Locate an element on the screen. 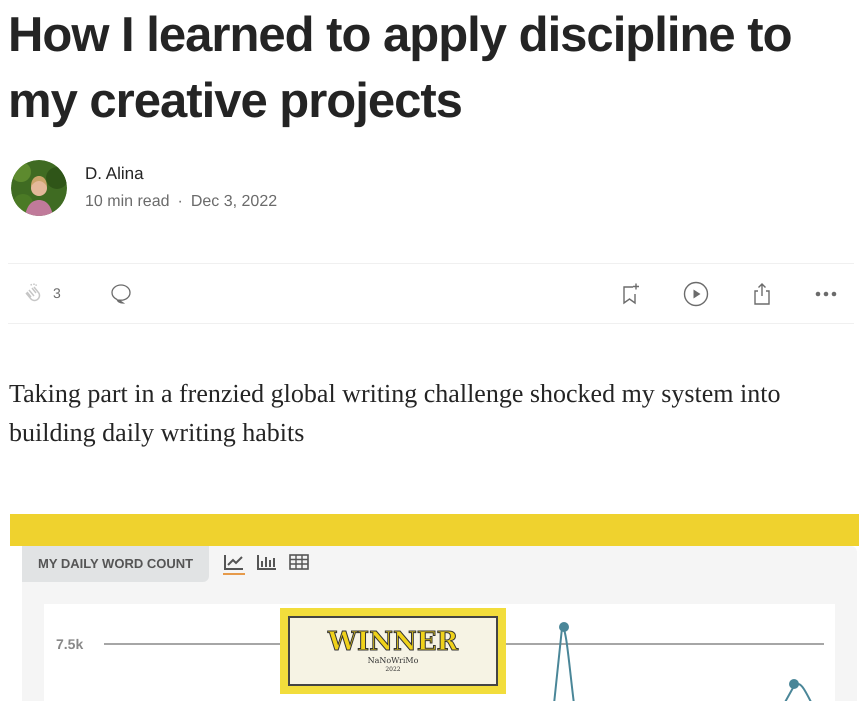 This screenshot has width=862, height=701. author-name: D. Alina is located at coordinates (181, 174).